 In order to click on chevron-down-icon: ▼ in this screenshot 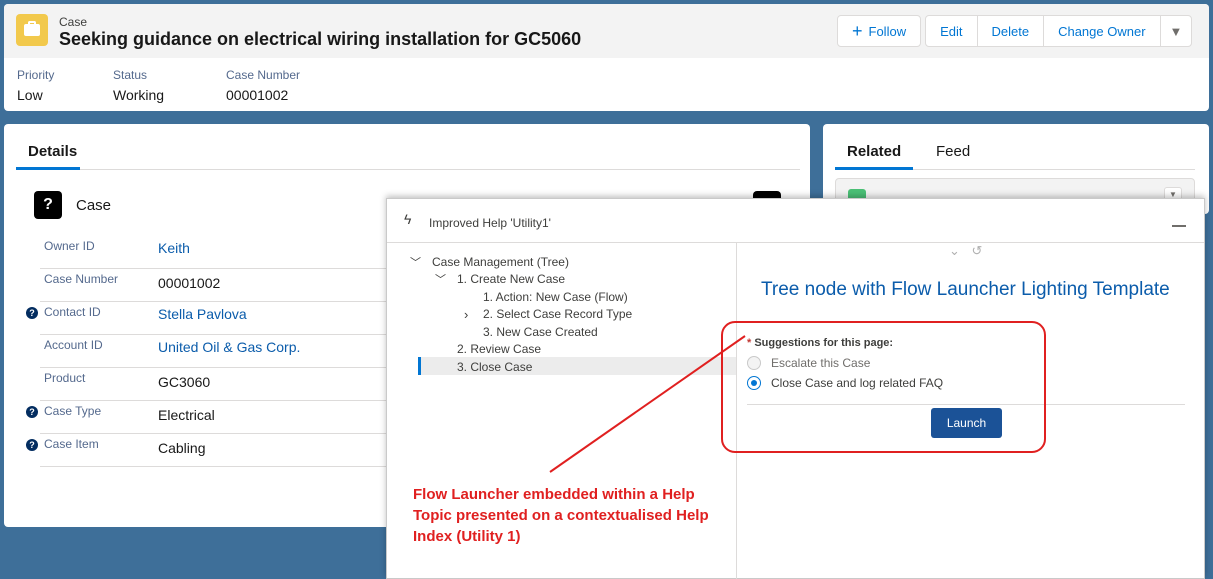, I will do `click(1176, 31)`.